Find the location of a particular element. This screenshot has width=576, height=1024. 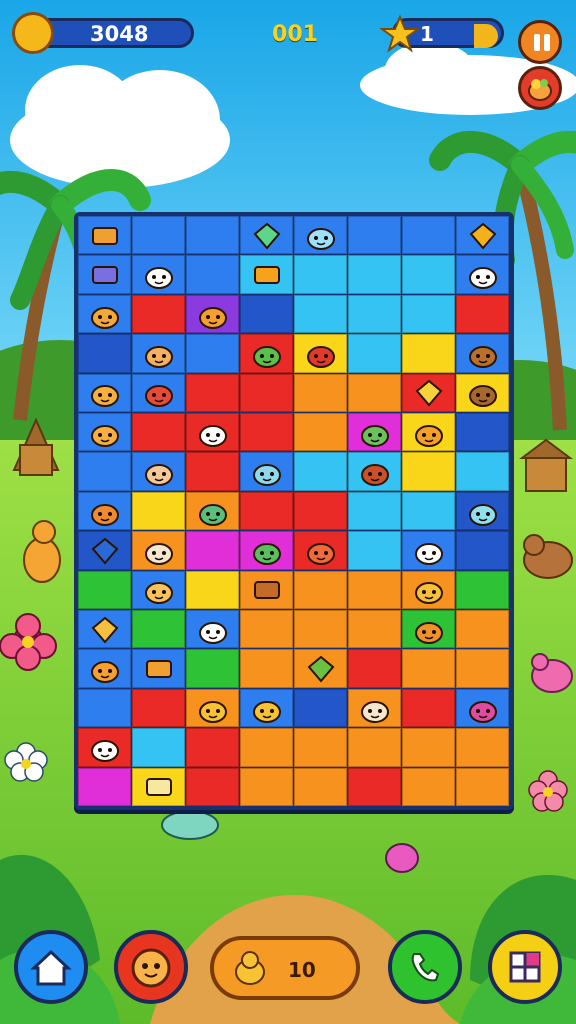

bonus-button is located at coordinates (540, 88).